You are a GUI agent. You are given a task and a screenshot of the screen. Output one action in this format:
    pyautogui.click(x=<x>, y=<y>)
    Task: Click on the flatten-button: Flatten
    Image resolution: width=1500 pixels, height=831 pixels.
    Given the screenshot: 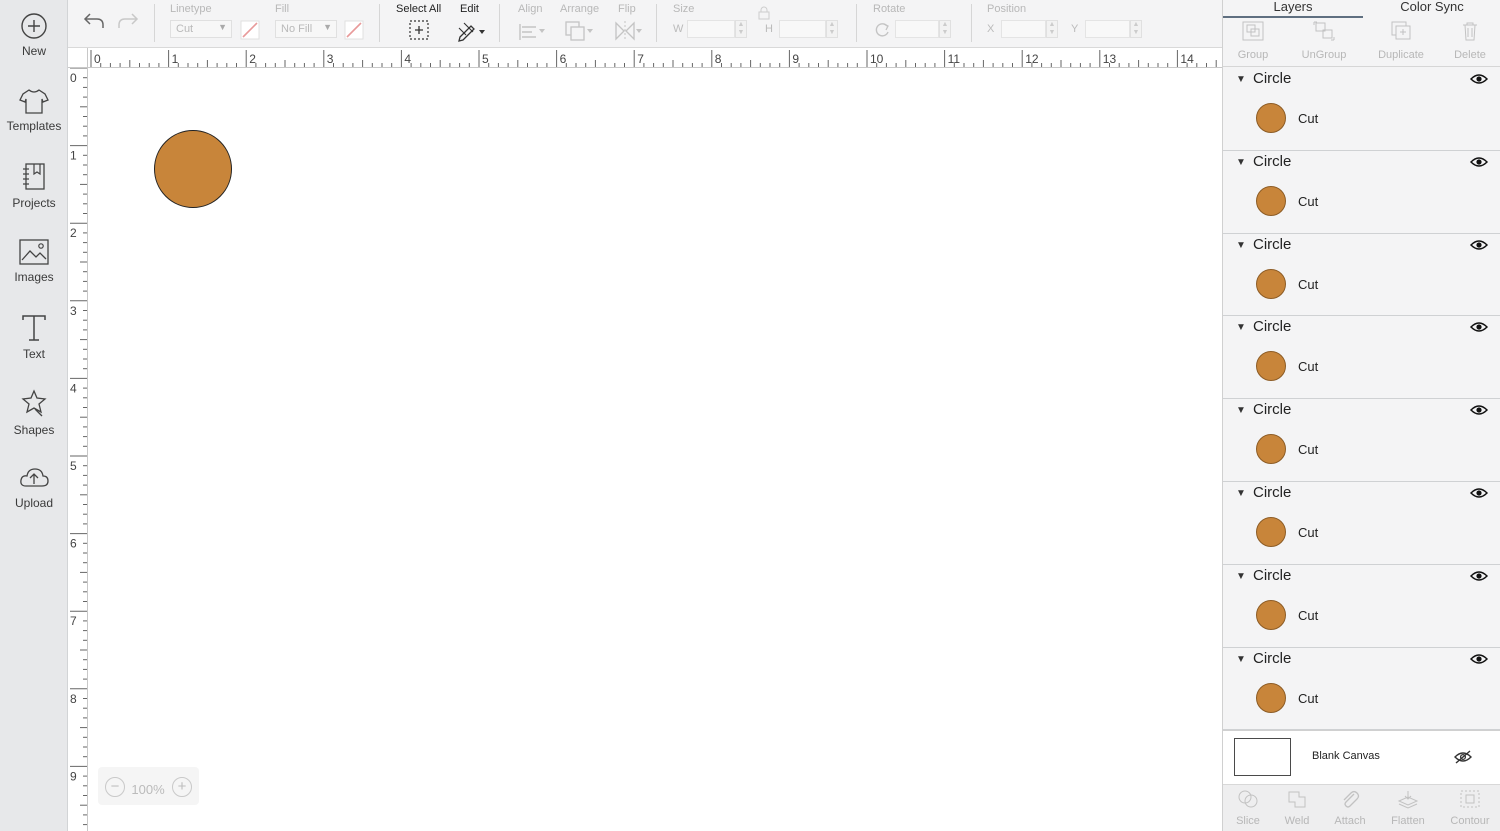 What is the action you would take?
    pyautogui.click(x=1408, y=808)
    